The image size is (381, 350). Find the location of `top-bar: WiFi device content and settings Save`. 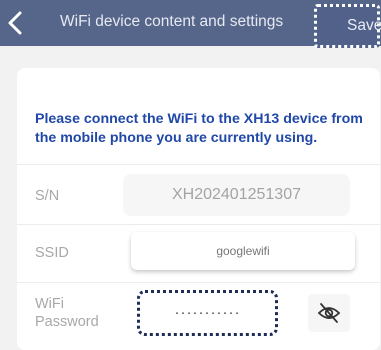

top-bar: WiFi device content and settings Save is located at coordinates (190, 24).